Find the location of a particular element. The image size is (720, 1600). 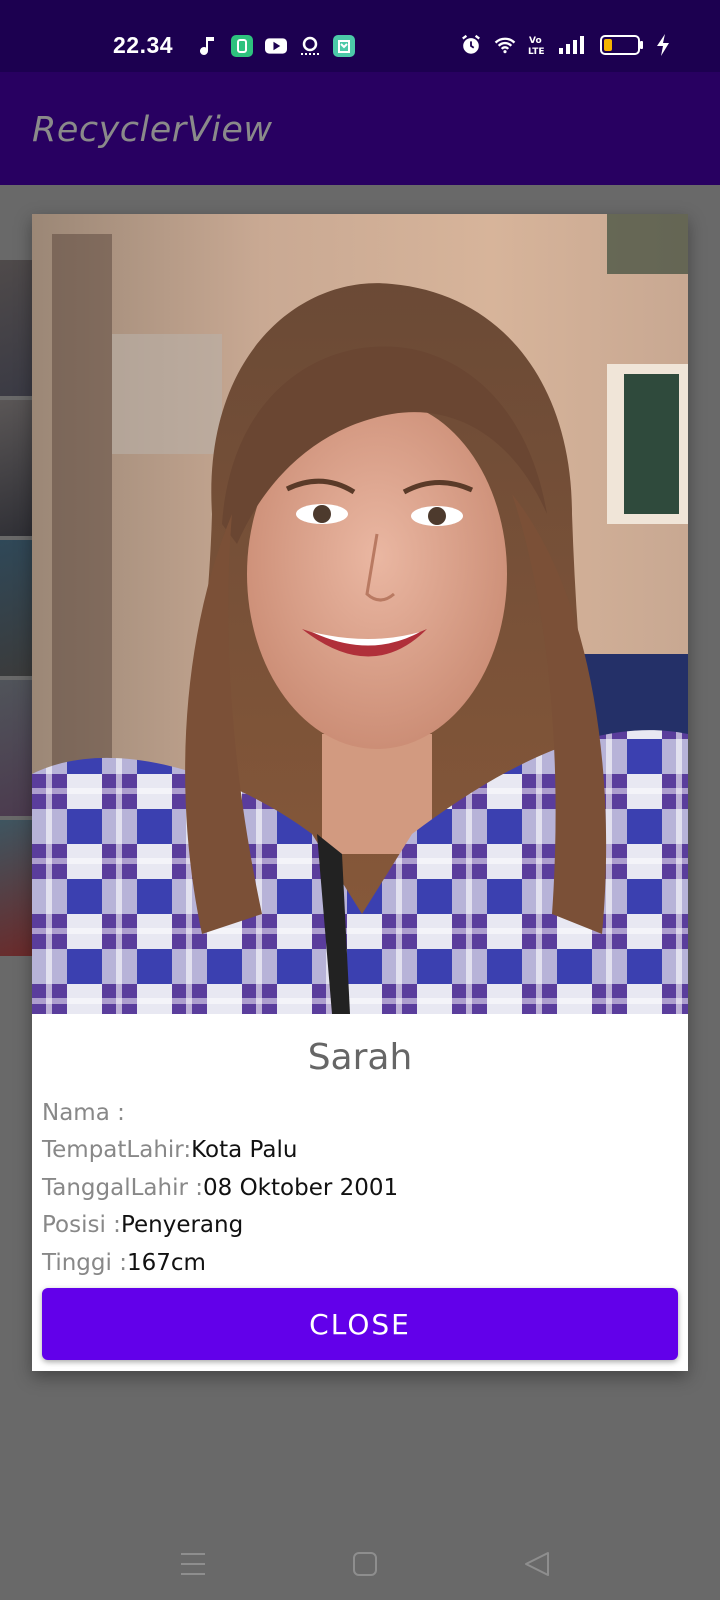

profile-name: Sarah is located at coordinates (360, 1057).